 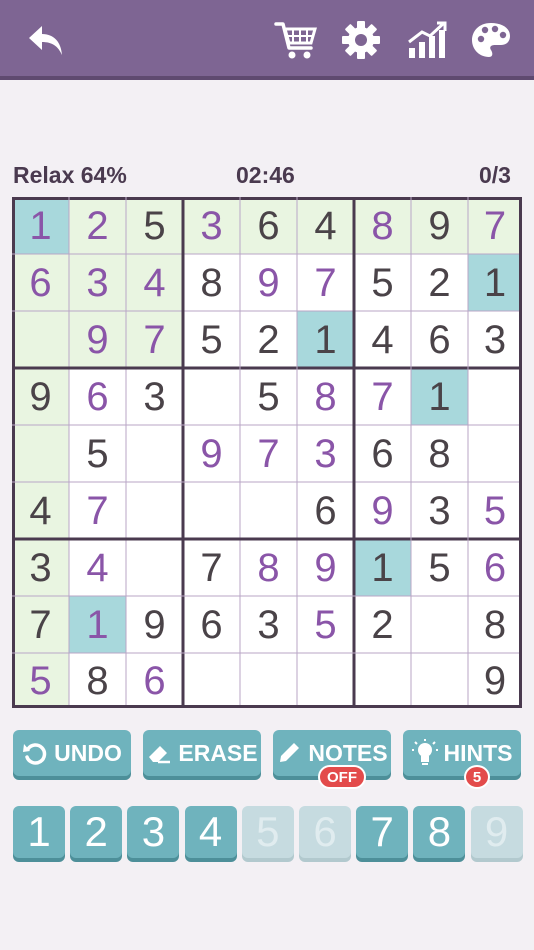 I want to click on top-bar, so click(x=267, y=40).